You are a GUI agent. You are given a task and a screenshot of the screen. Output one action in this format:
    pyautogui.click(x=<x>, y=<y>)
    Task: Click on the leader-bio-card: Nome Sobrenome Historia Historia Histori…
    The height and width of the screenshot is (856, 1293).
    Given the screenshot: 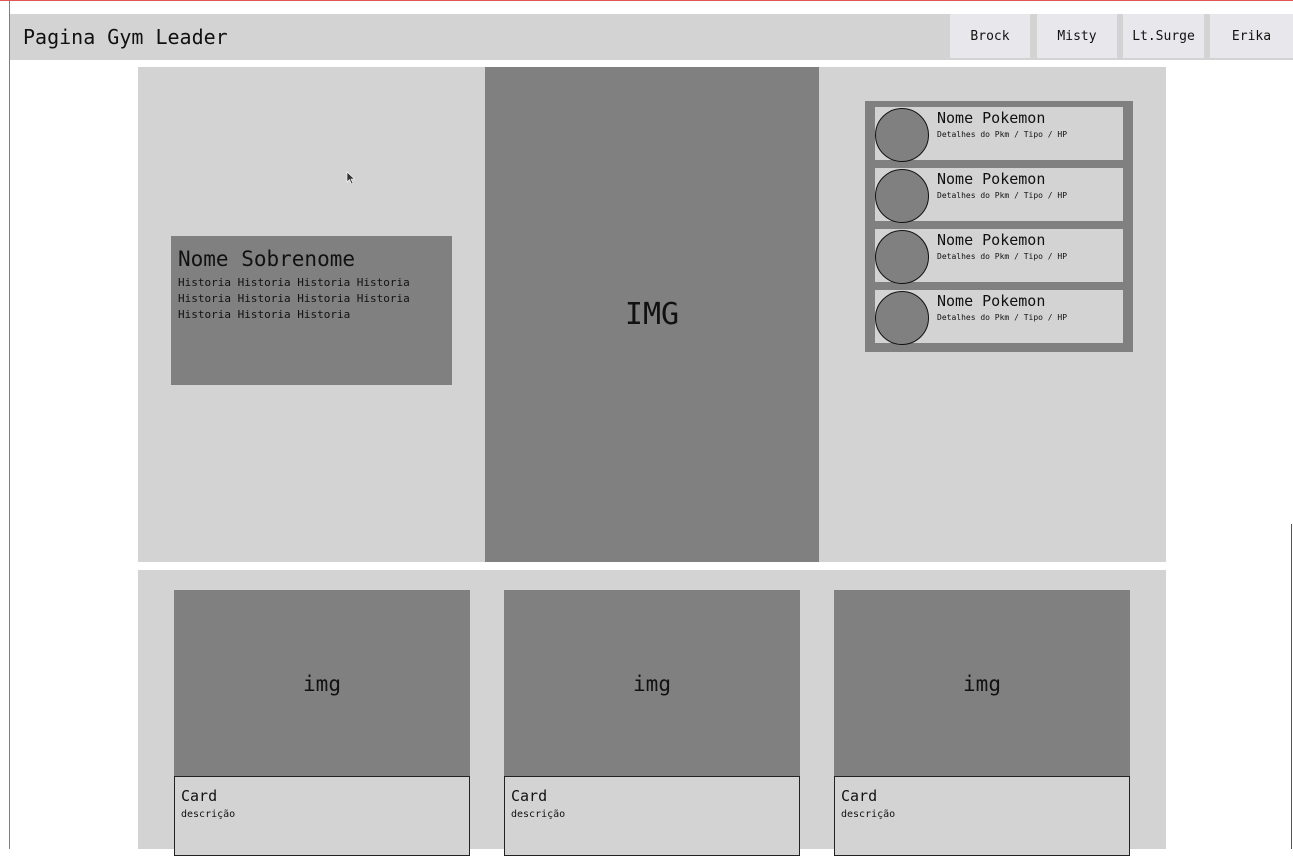 What is the action you would take?
    pyautogui.click(x=311, y=310)
    